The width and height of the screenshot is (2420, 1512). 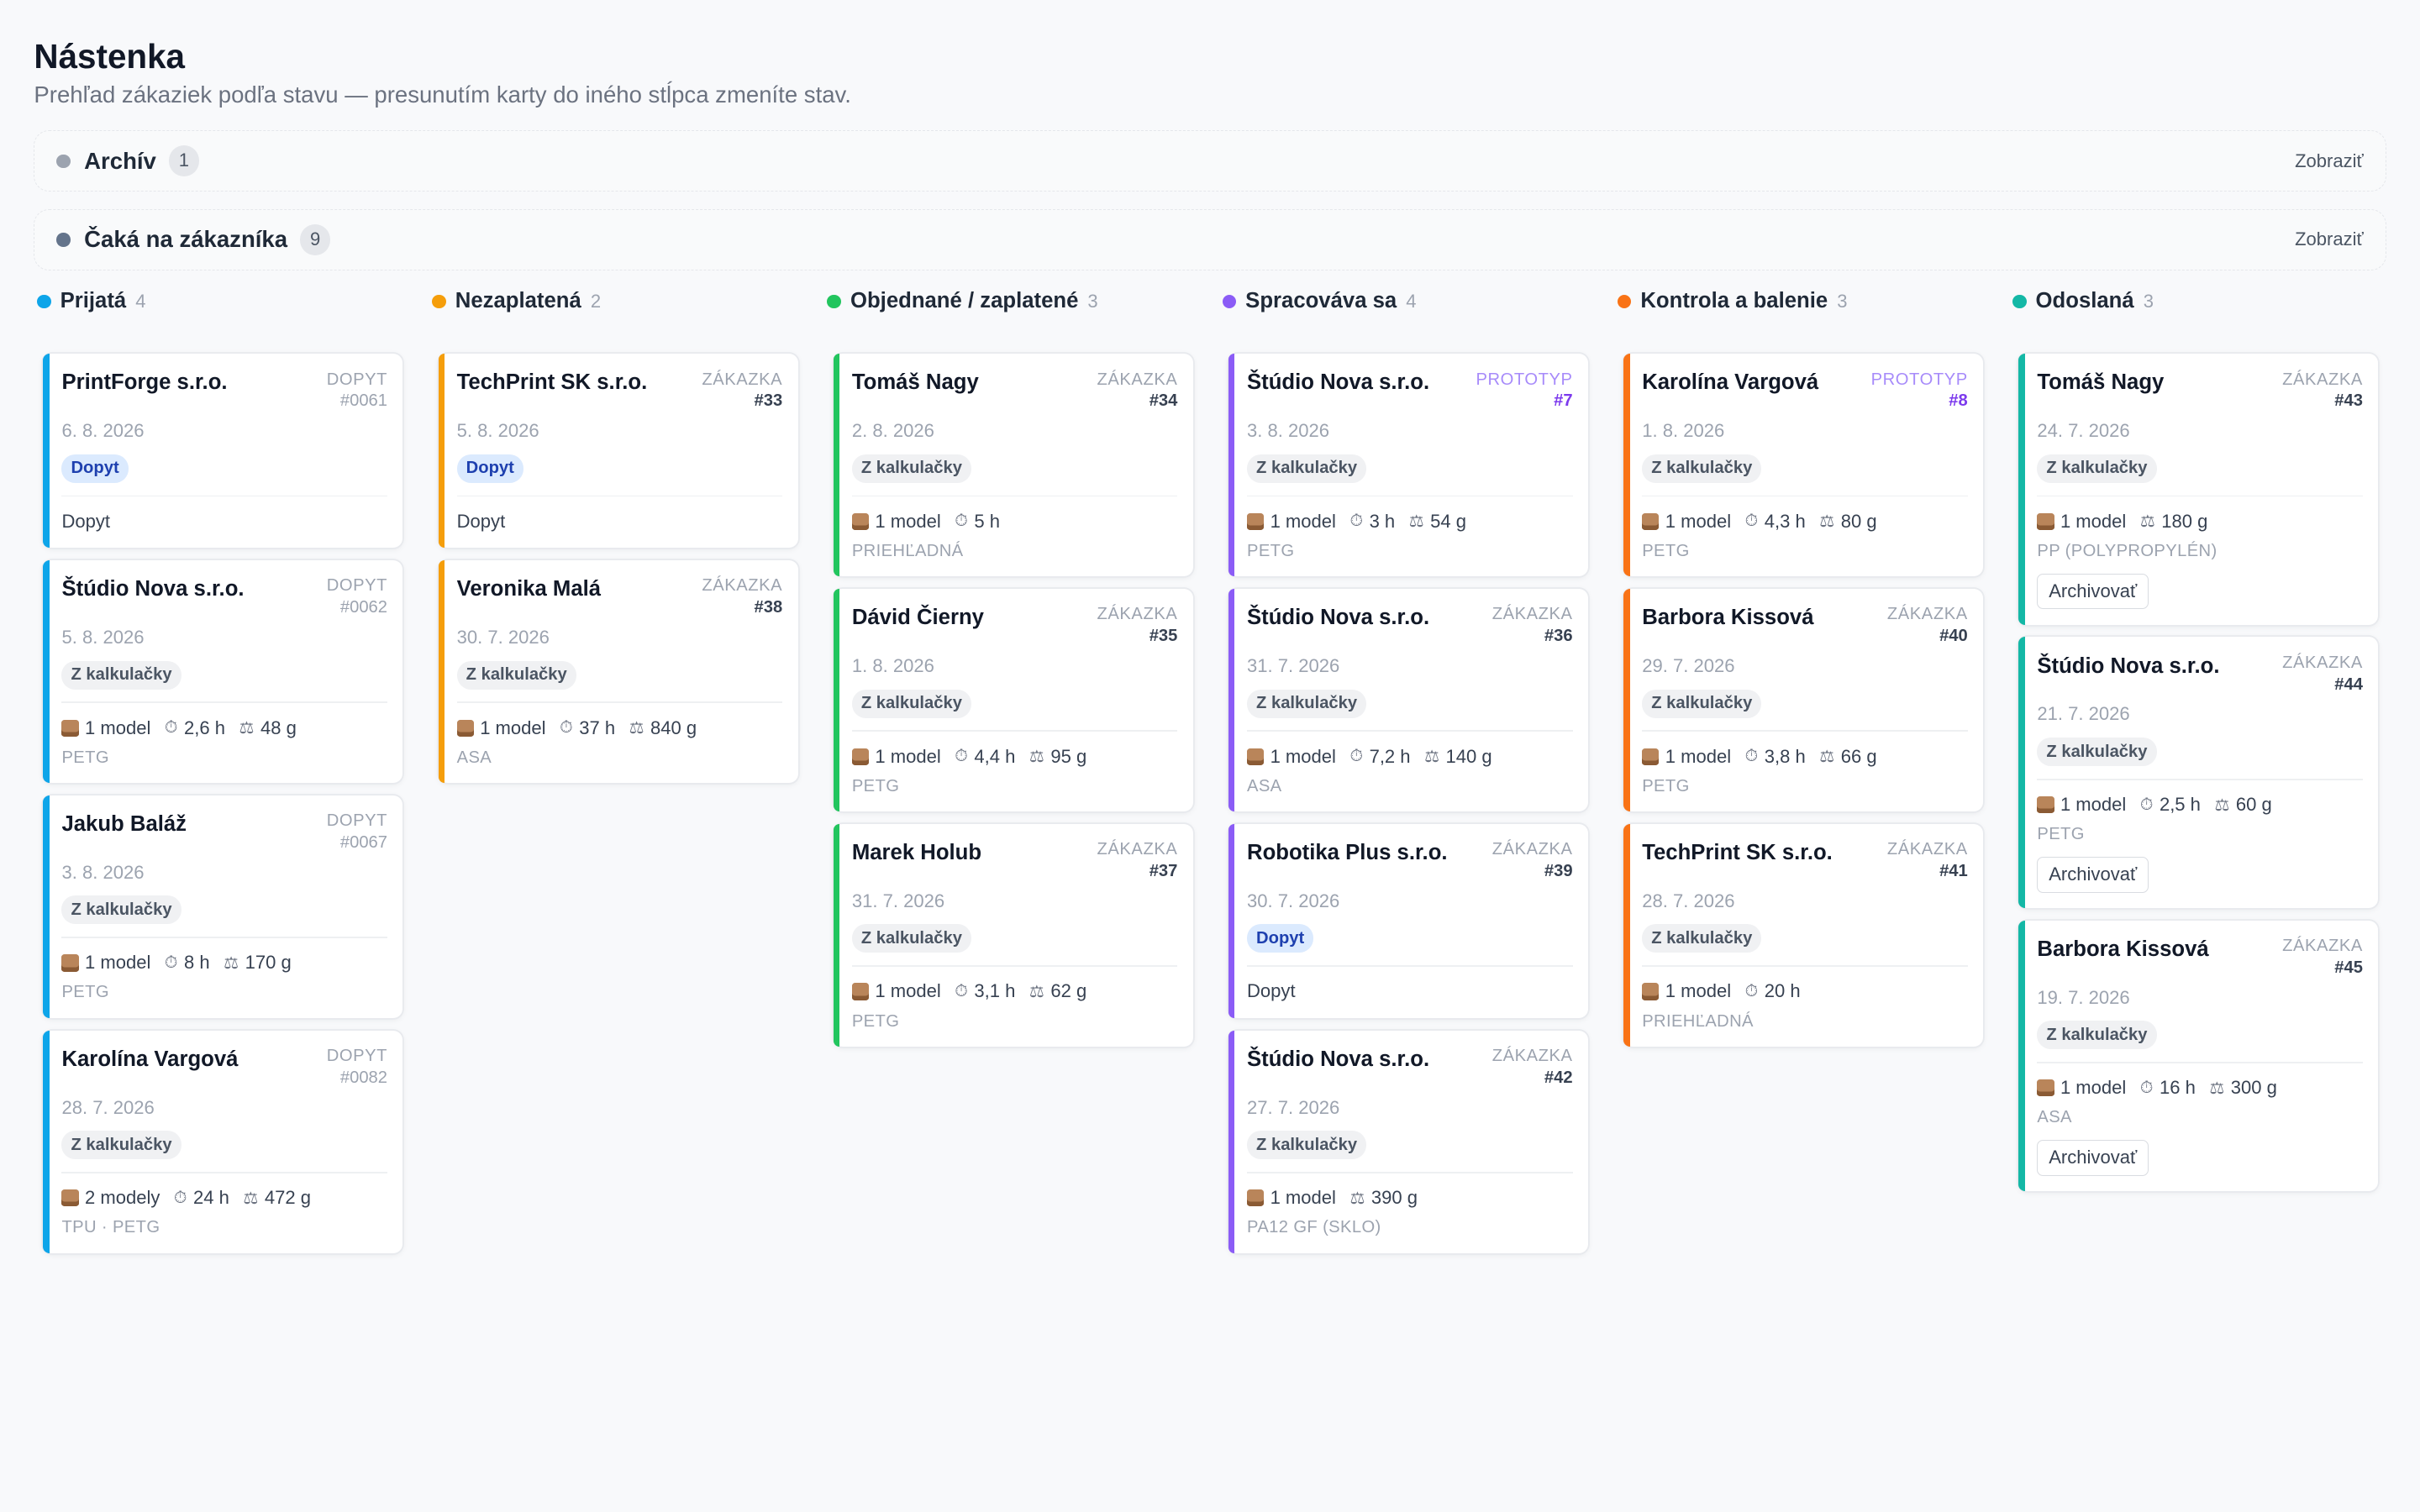 What do you see at coordinates (1137, 860) in the screenshot?
I see `order-reference: ZÁKAZKA #37` at bounding box center [1137, 860].